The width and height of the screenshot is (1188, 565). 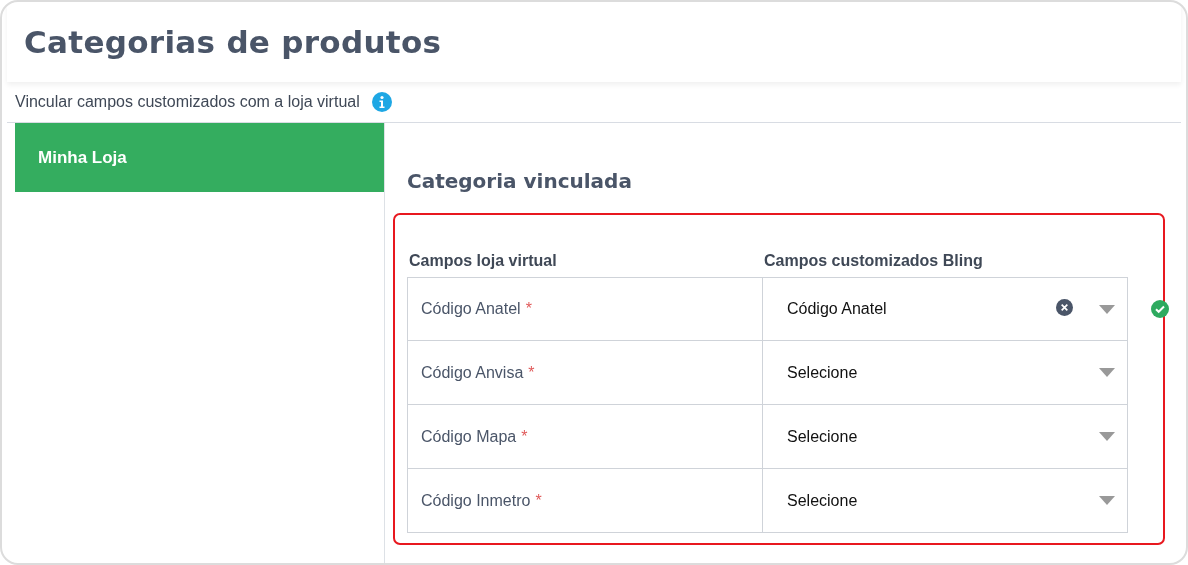 What do you see at coordinates (520, 181) in the screenshot?
I see `section-title: Categoria vinculada` at bounding box center [520, 181].